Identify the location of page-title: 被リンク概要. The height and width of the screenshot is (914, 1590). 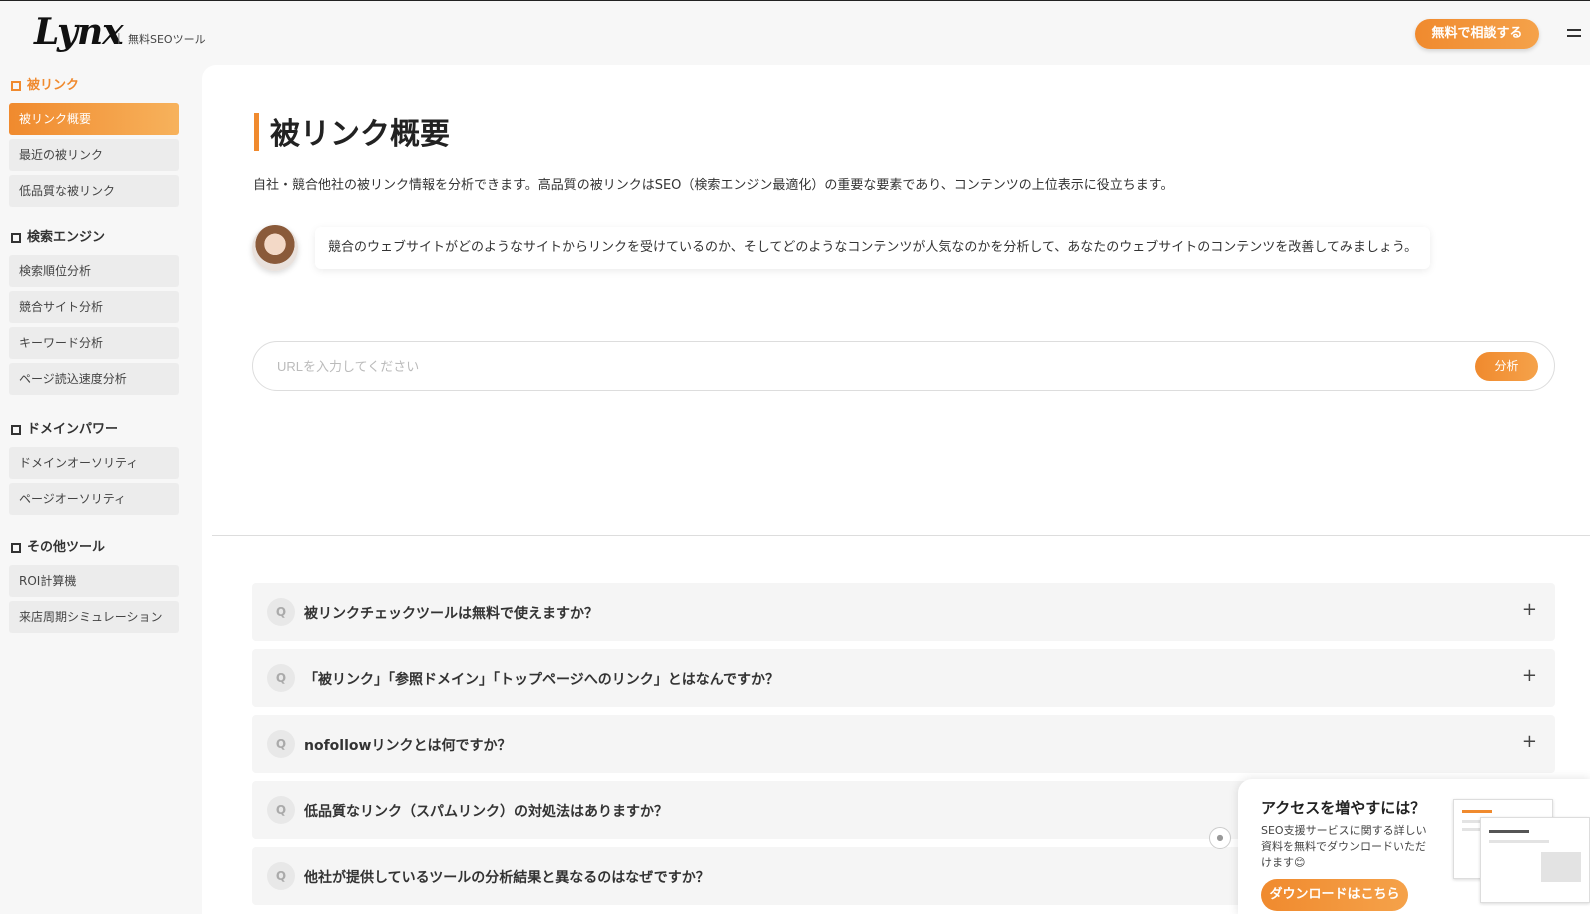
(360, 134).